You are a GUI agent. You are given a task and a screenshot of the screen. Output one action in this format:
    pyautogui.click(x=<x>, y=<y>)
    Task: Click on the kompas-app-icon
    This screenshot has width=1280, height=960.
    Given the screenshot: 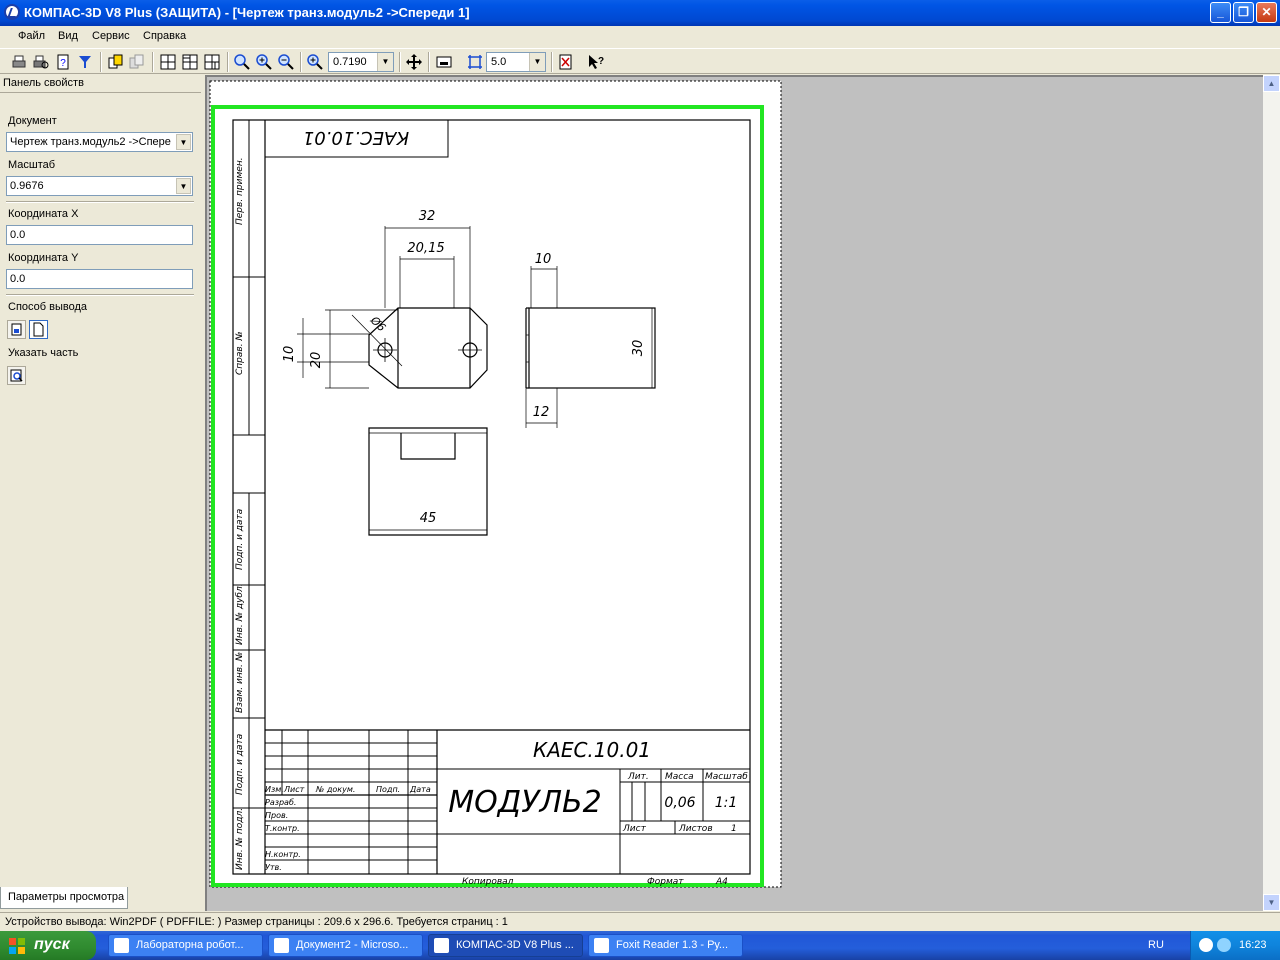 What is the action you would take?
    pyautogui.click(x=12, y=12)
    